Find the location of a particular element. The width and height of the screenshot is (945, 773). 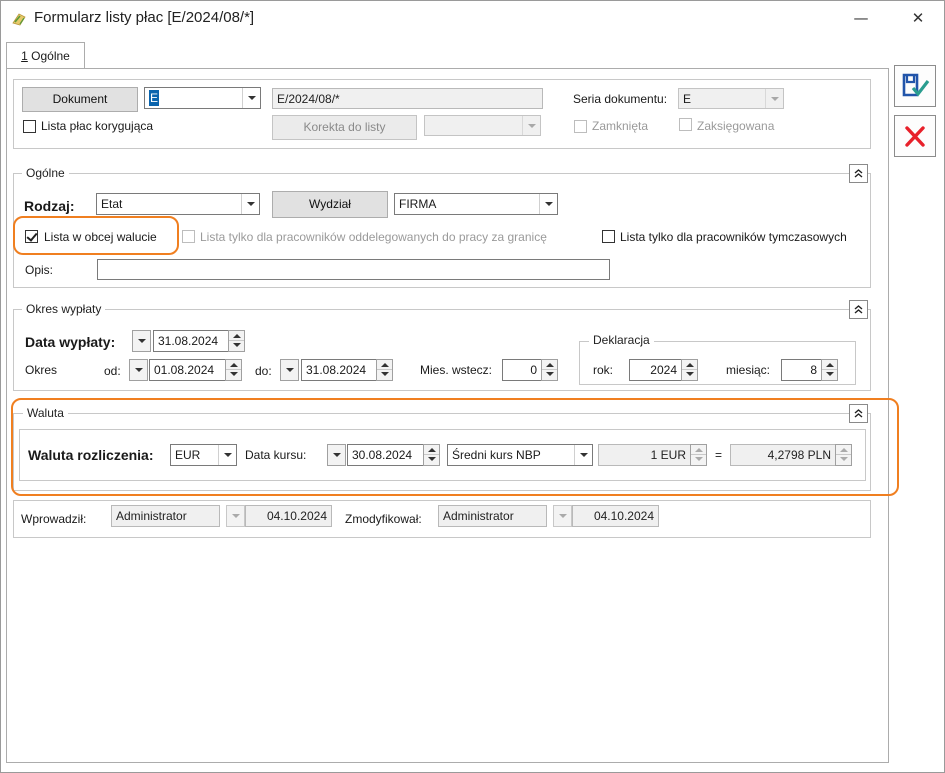

korygujaca-label: Lista płac korygująca is located at coordinates (97, 126).